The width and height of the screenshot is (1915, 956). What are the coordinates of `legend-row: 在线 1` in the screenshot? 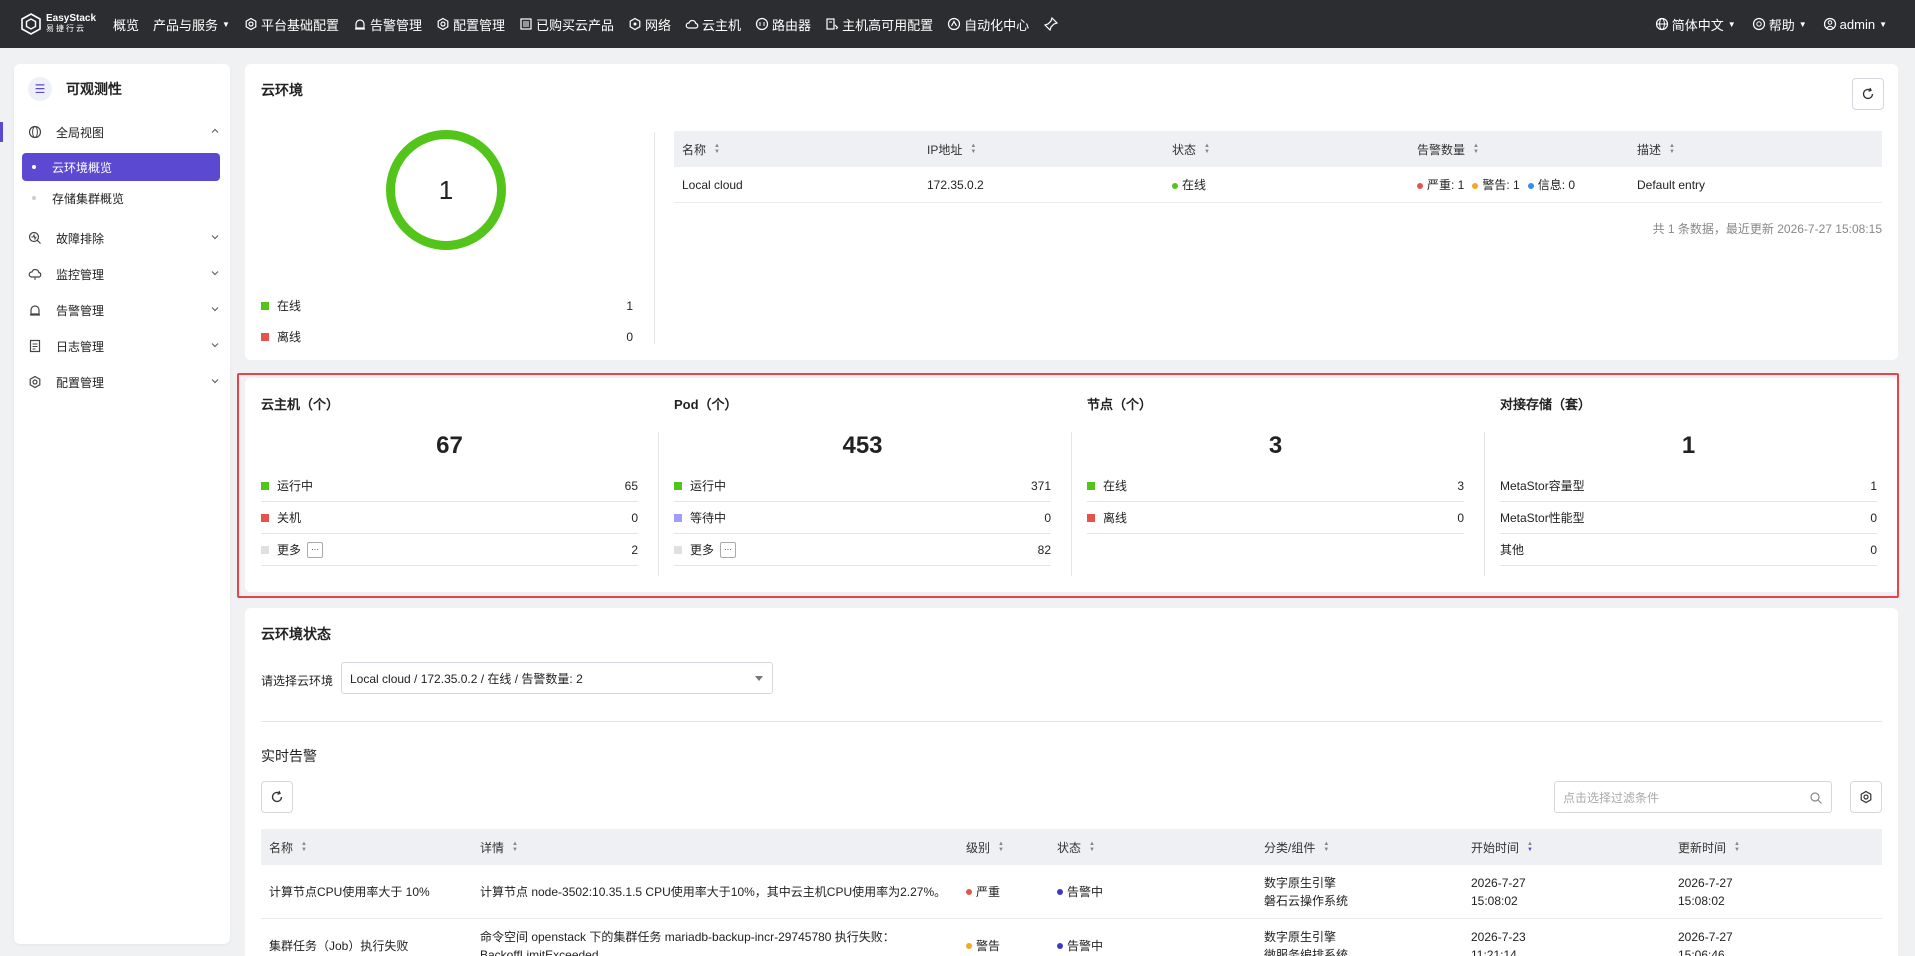 It's located at (447, 305).